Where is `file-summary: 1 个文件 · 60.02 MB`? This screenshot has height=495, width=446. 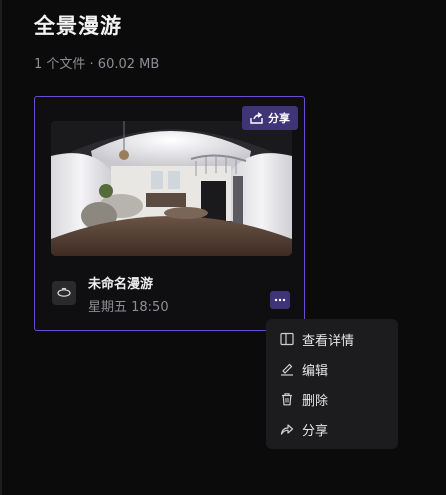
file-summary: 1 个文件 · 60.02 MB is located at coordinates (97, 64).